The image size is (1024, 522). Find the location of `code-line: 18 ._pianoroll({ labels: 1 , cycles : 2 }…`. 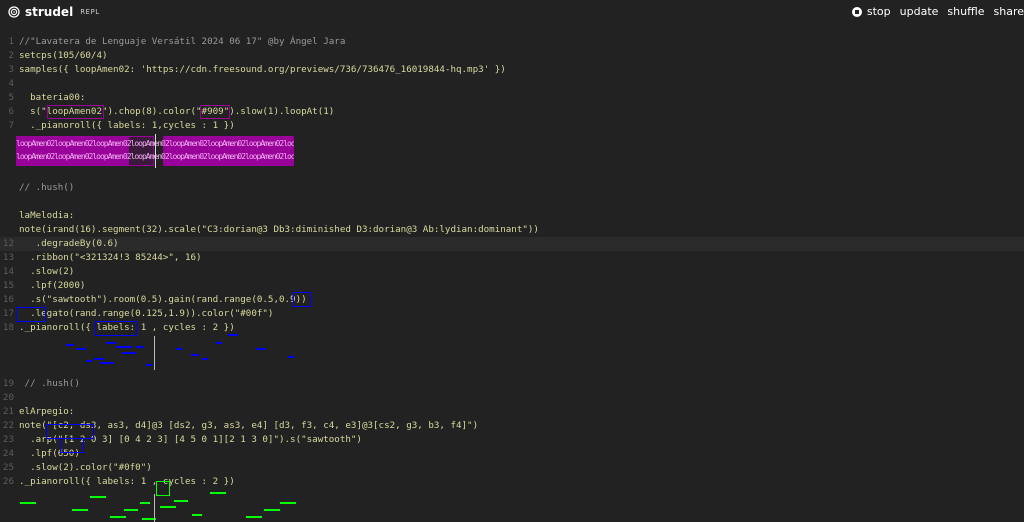

code-line: 18 ._pianoroll({ labels: 1 , cycles : 2 }… is located at coordinates (512, 328).